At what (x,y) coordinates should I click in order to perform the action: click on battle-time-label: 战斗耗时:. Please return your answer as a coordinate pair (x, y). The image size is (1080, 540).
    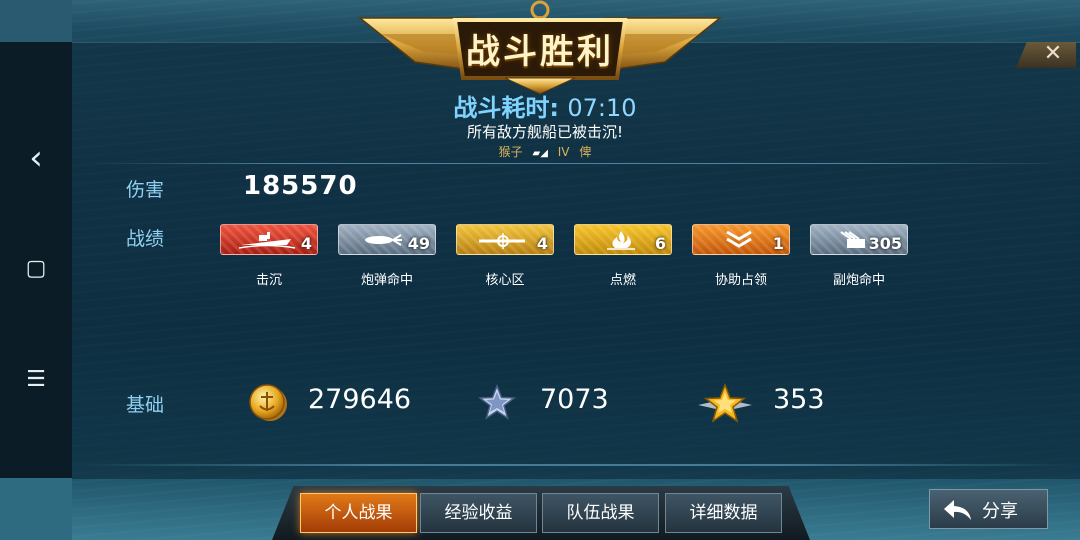
    Looking at the image, I should click on (506, 108).